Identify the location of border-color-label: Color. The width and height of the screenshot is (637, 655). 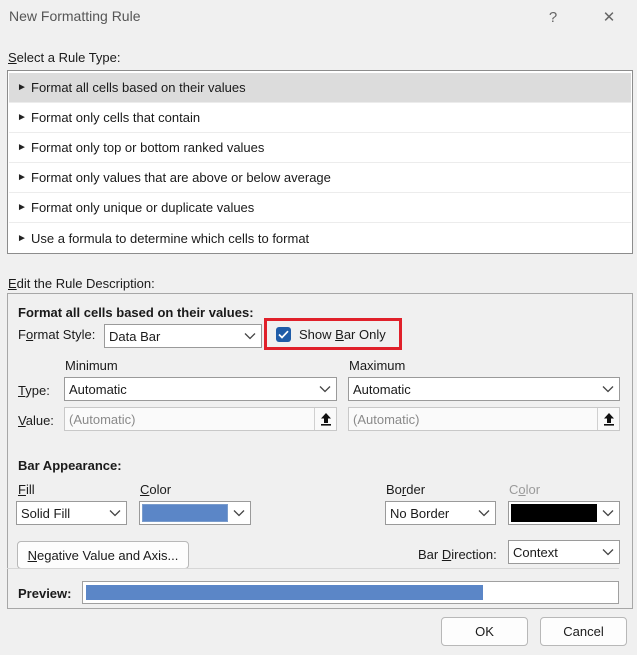
(524, 489).